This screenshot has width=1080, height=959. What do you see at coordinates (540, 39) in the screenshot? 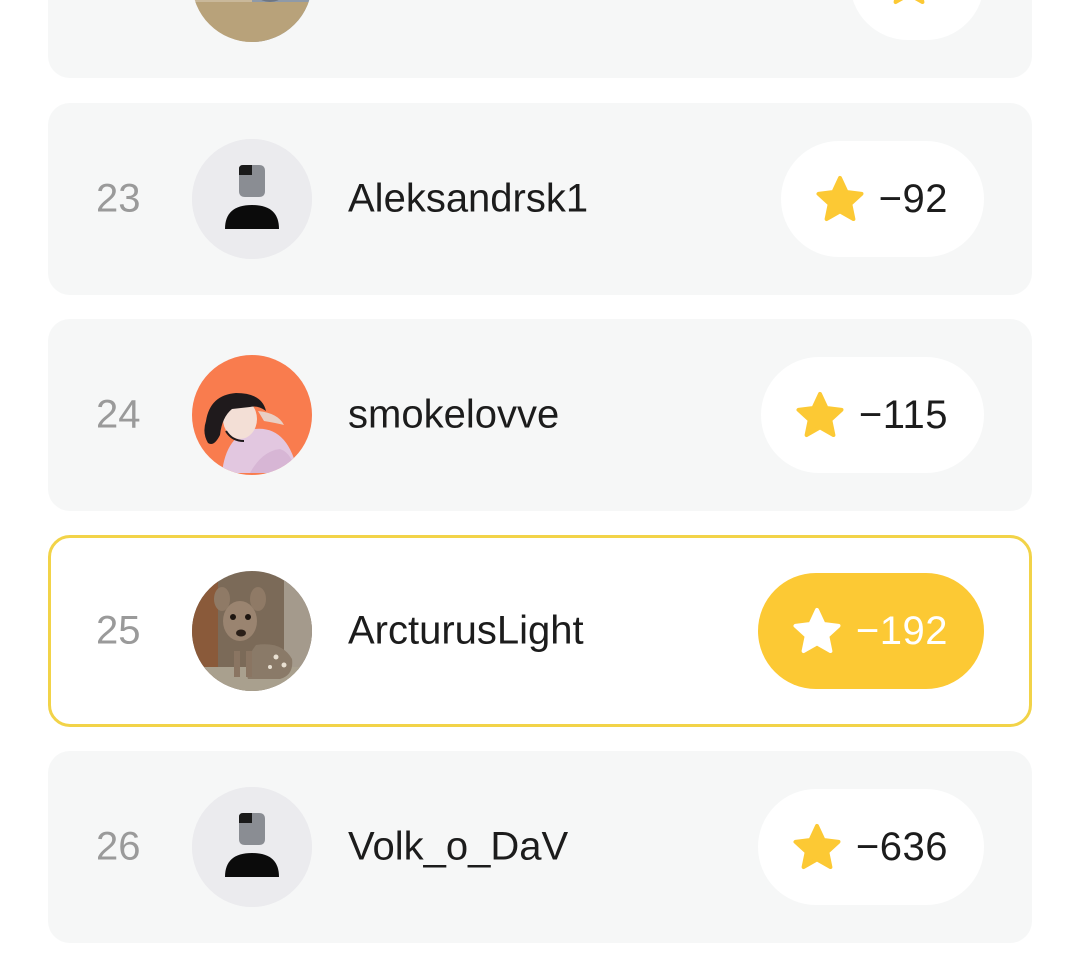
I see `leaderboard-row-partial` at bounding box center [540, 39].